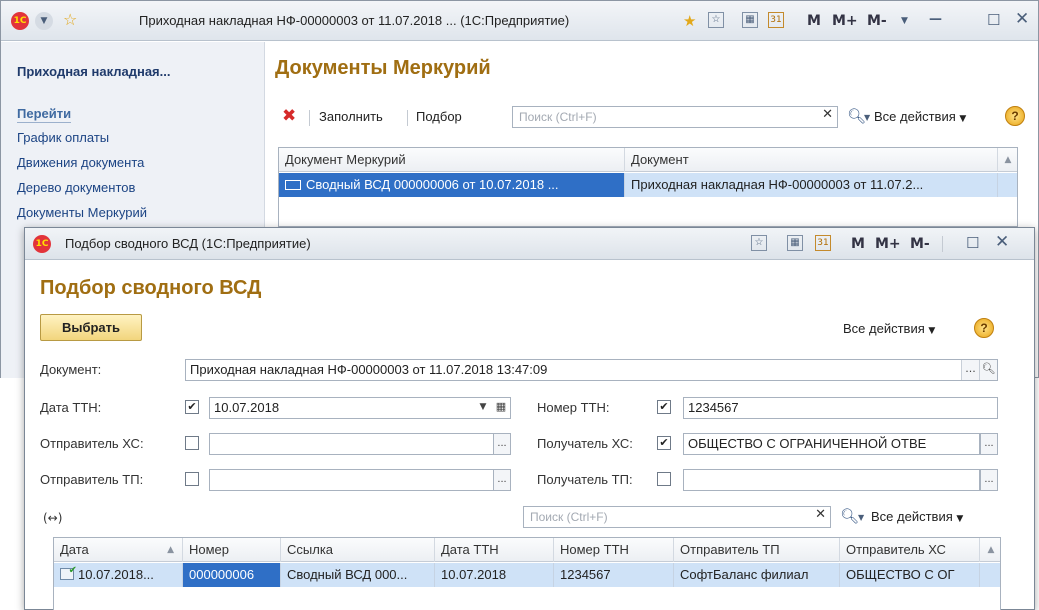 The height and width of the screenshot is (610, 1039). Describe the element at coordinates (439, 116) in the screenshot. I see `select-button: Подбор` at that location.